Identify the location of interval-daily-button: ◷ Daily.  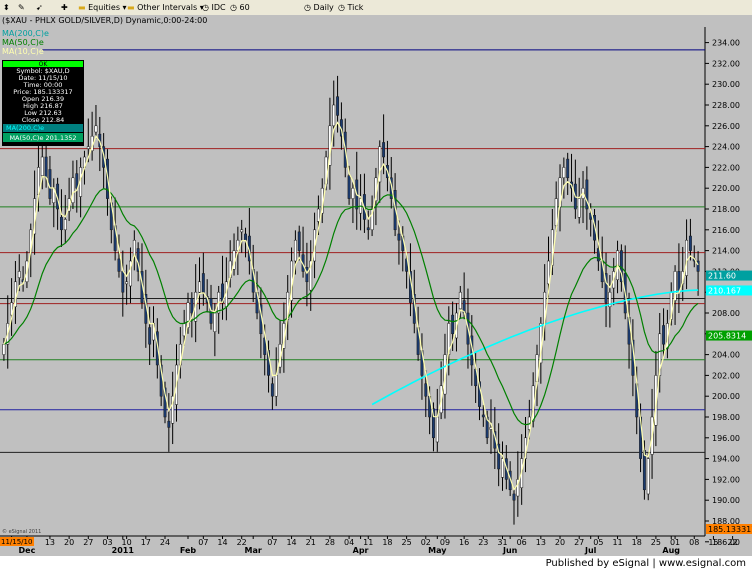
(319, 7).